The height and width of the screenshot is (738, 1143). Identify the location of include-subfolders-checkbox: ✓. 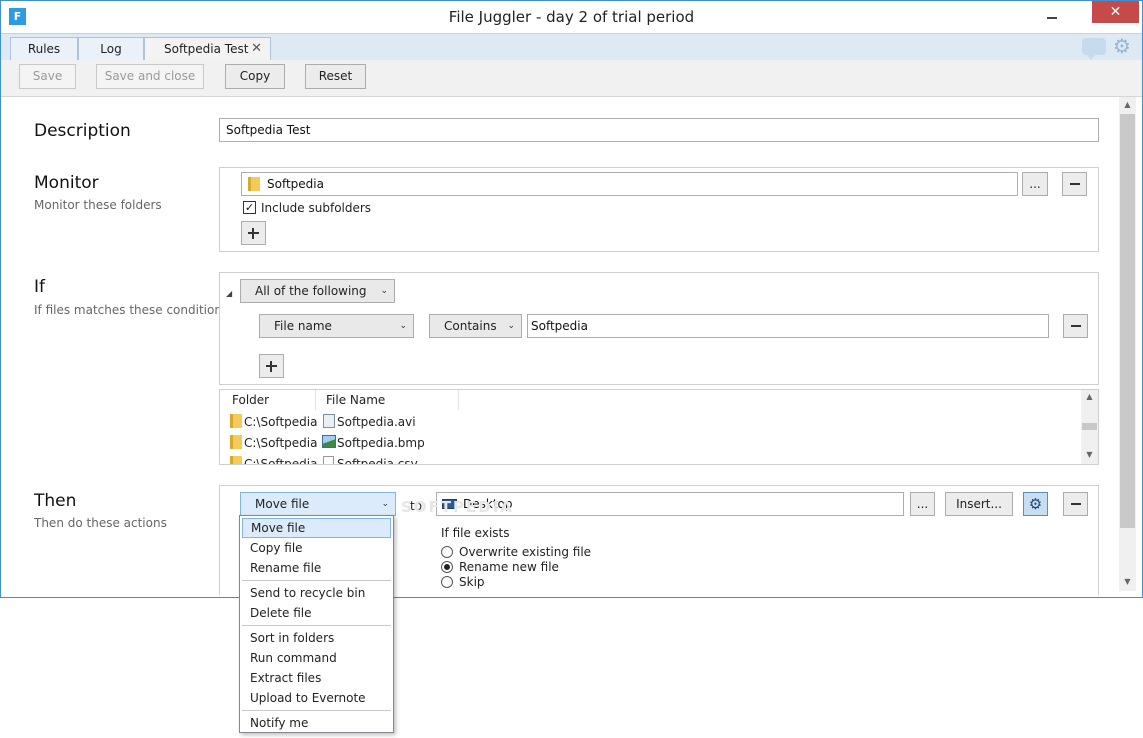
(249, 207).